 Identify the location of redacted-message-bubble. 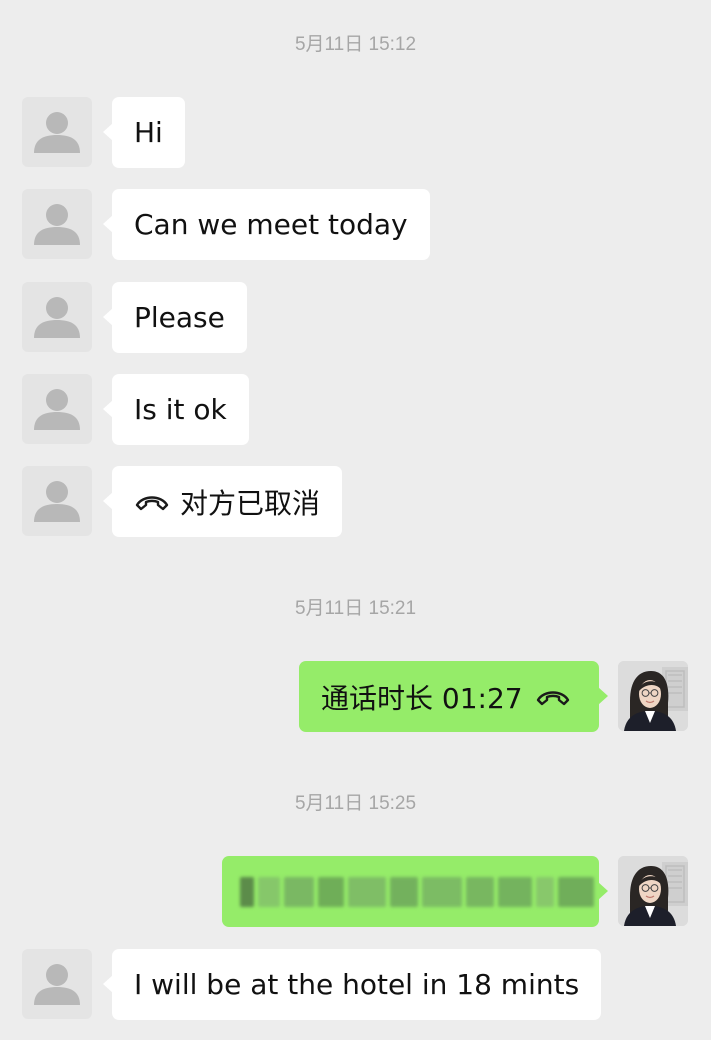
(415, 891).